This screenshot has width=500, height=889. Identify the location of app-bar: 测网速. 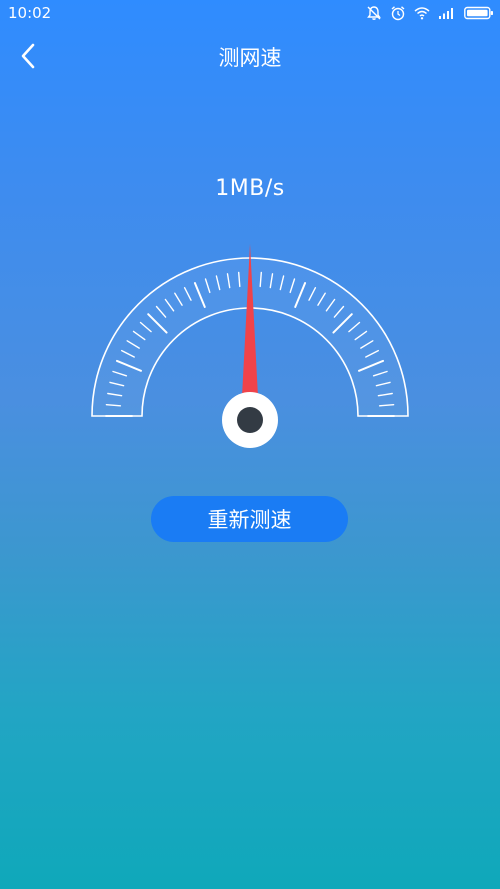
(250, 56).